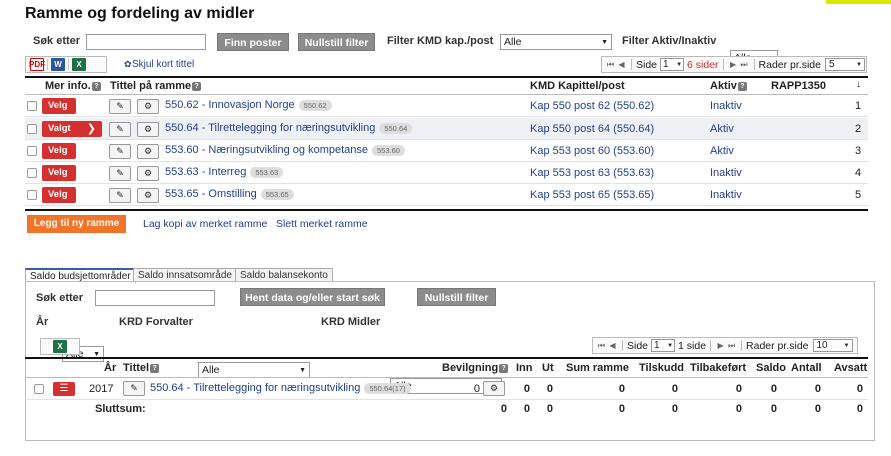 This screenshot has width=891, height=456. Describe the element at coordinates (832, 345) in the screenshot. I see `rows-per-page-select: 10` at that location.